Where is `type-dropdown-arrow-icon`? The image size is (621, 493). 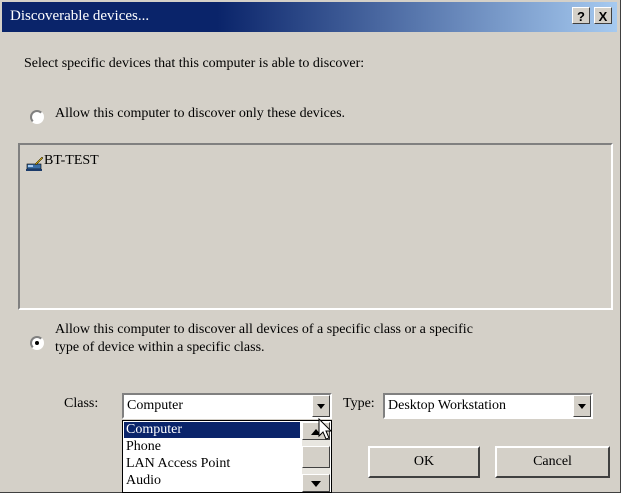
type-dropdown-arrow-icon is located at coordinates (582, 406).